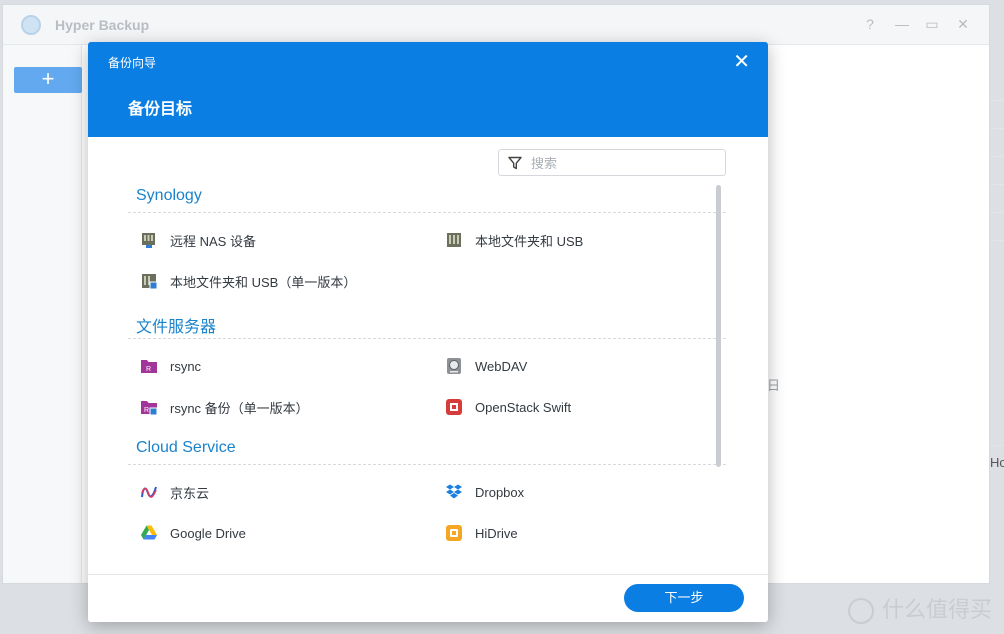 This screenshot has height=634, width=1004. Describe the element at coordinates (102, 25) in the screenshot. I see `app-title: Hyper Backup` at that location.